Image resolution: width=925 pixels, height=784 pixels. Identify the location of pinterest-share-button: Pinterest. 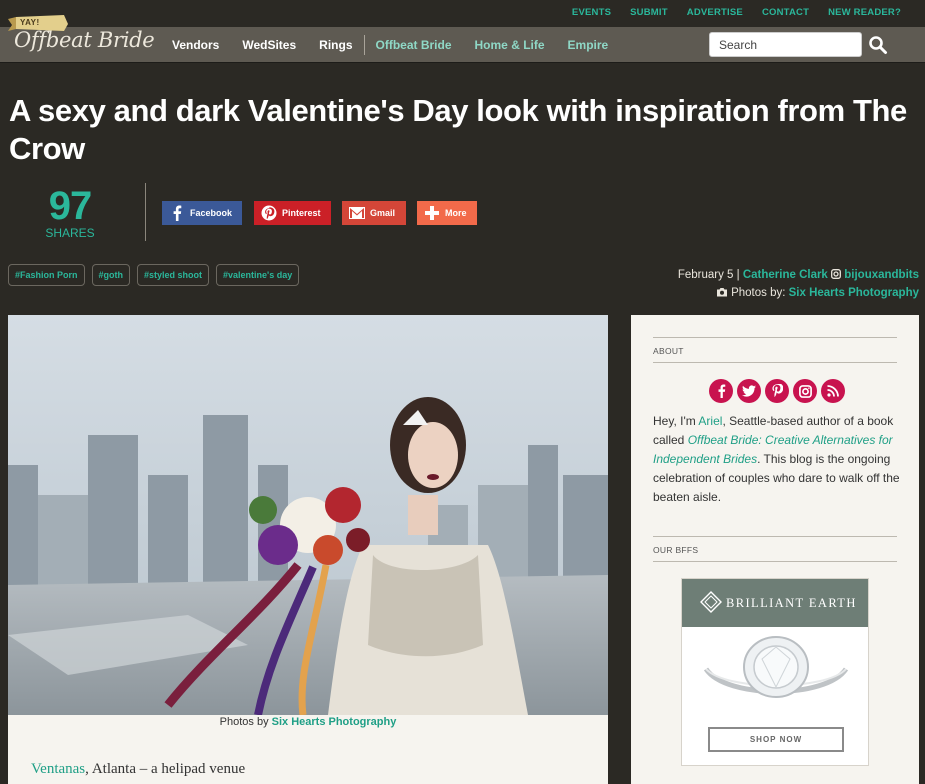
(292, 213).